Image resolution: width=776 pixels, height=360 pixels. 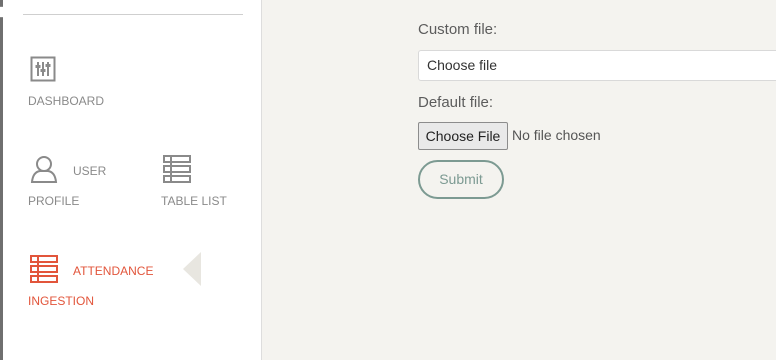 I want to click on sidebar-item-label-line1: USER, so click(x=90, y=171).